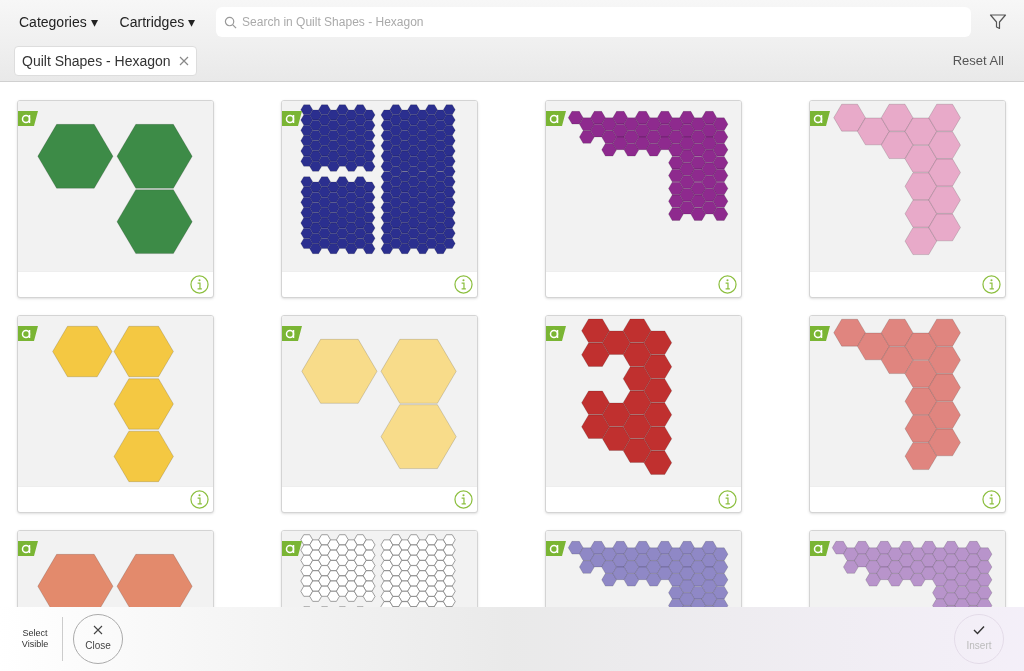  Describe the element at coordinates (593, 22) in the screenshot. I see `search-field: Search in Quilt Shapes - Hexagon` at that location.